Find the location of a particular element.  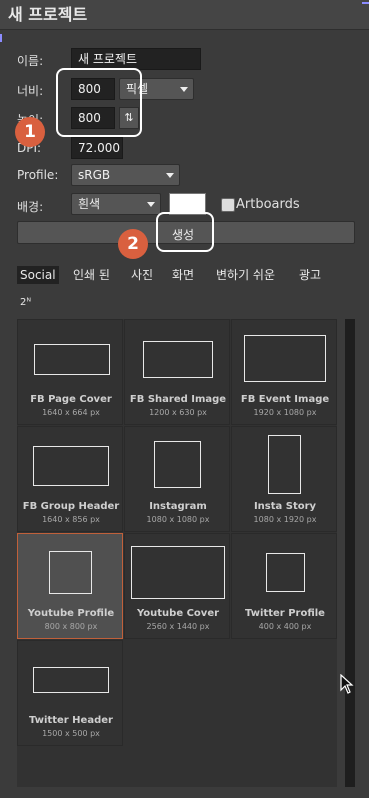

tab-power-of-two: 2ᴺ is located at coordinates (25, 303).